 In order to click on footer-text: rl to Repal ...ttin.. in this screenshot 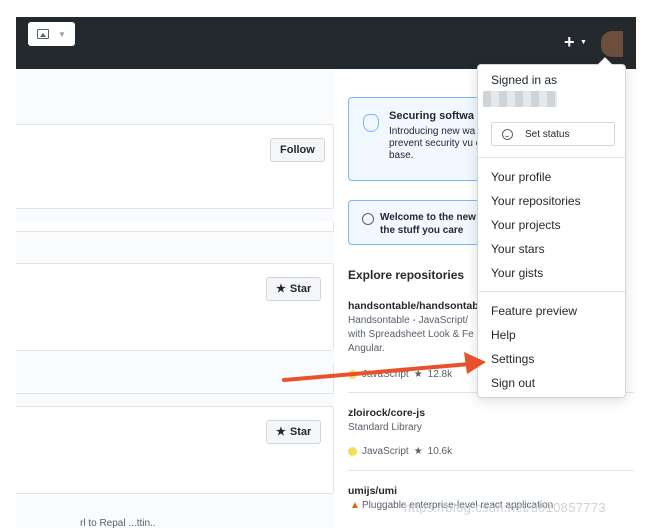, I will do `click(118, 523)`.